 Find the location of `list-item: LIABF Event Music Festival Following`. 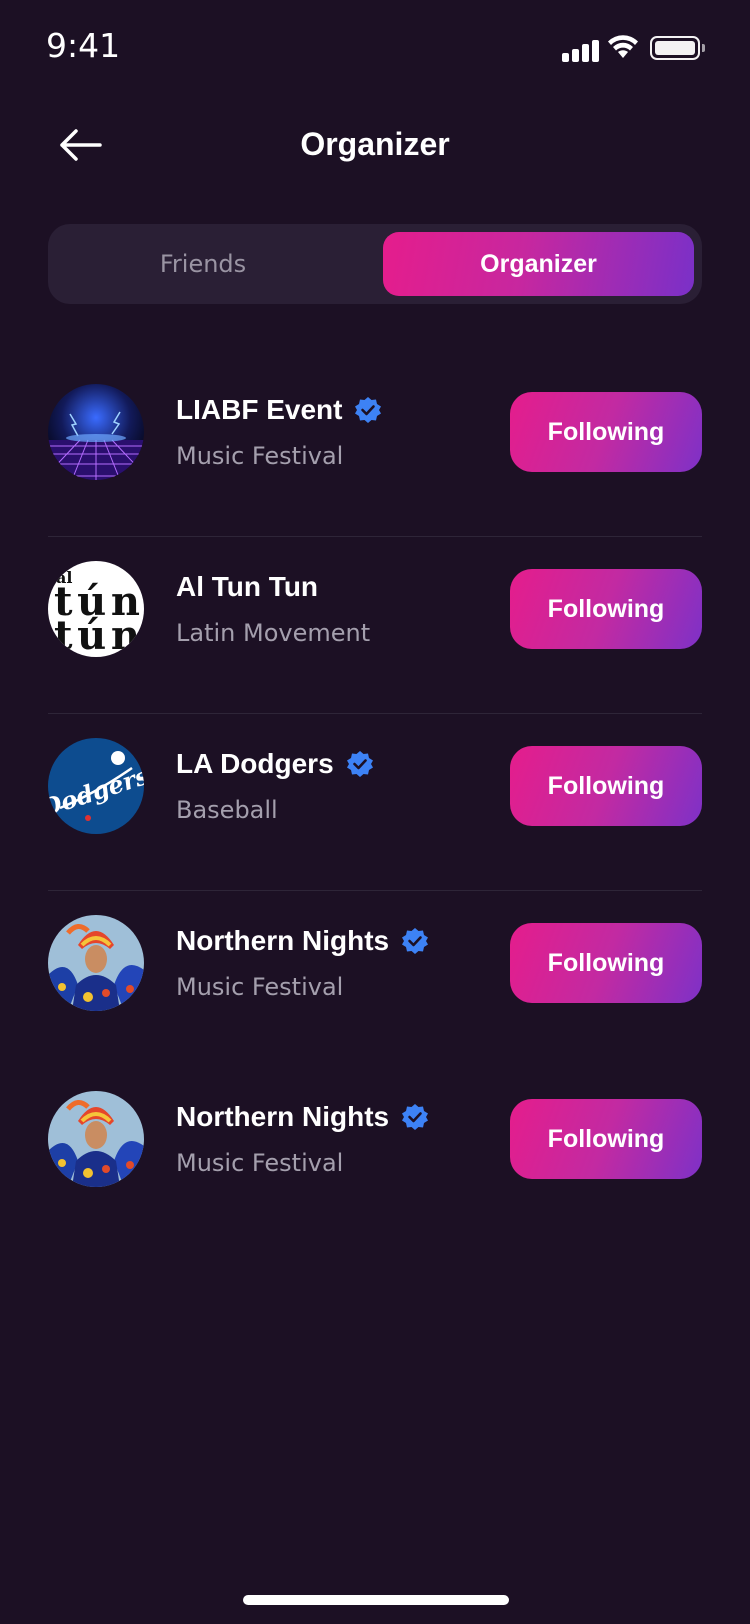

list-item: LIABF Event Music Festival Following is located at coordinates (375, 448).